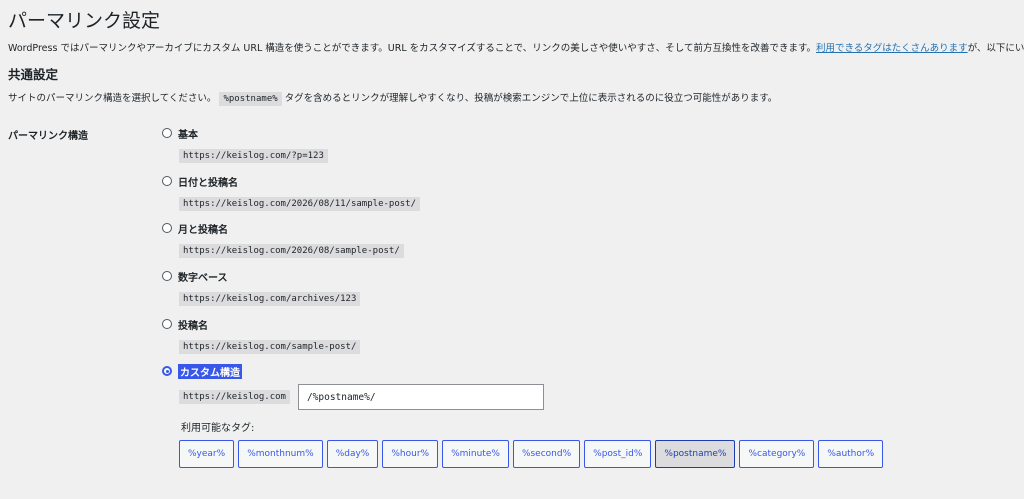  I want to click on radio-plain, so click(167, 133).